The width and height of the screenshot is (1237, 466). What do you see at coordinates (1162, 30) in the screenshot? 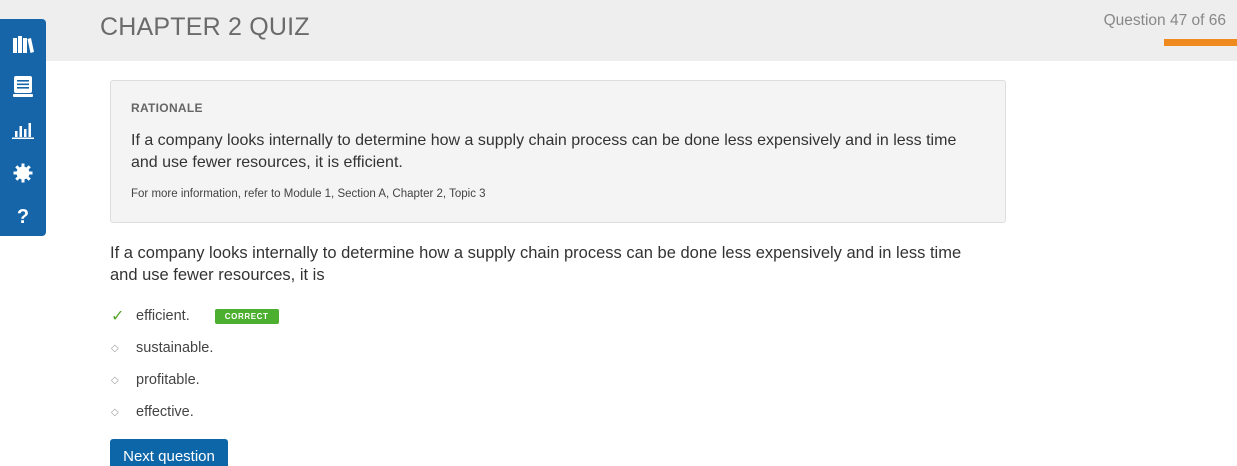
I see `question-progress: Question 47 of 66` at bounding box center [1162, 30].